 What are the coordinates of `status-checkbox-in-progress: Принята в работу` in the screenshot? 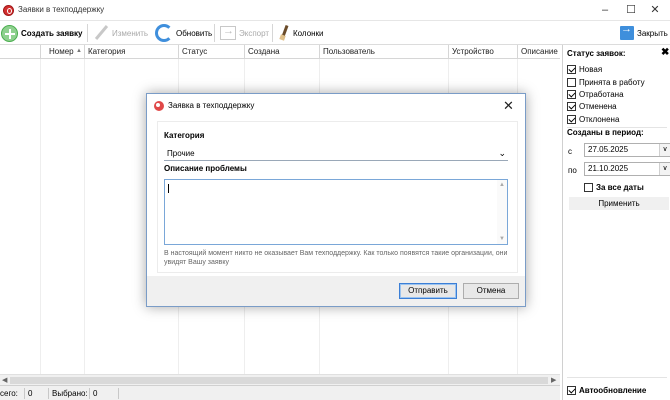 It's located at (606, 82).